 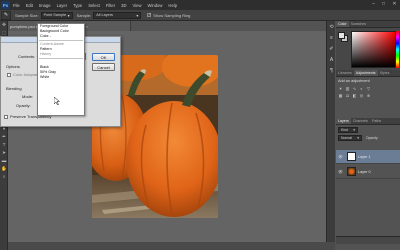 What do you see at coordinates (103, 67) in the screenshot?
I see `cancel-button: Cancel` at bounding box center [103, 67].